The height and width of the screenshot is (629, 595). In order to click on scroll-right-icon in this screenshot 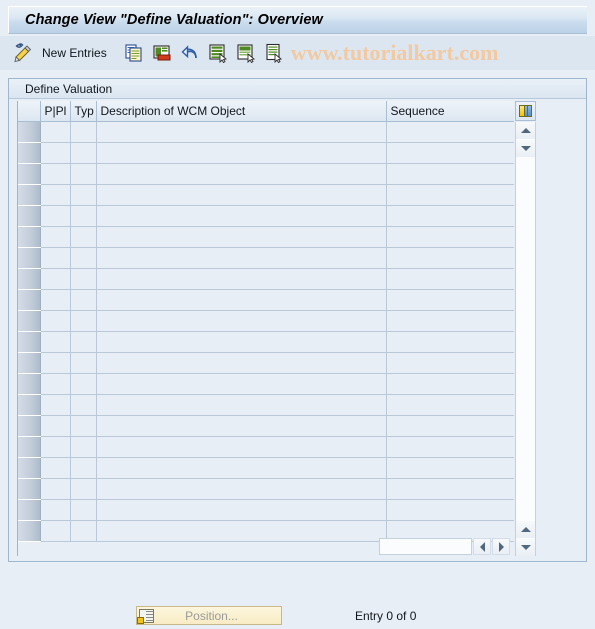, I will do `click(501, 546)`.